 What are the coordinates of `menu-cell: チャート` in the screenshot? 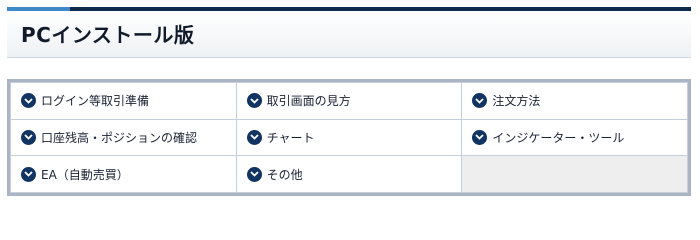 It's located at (349, 137).